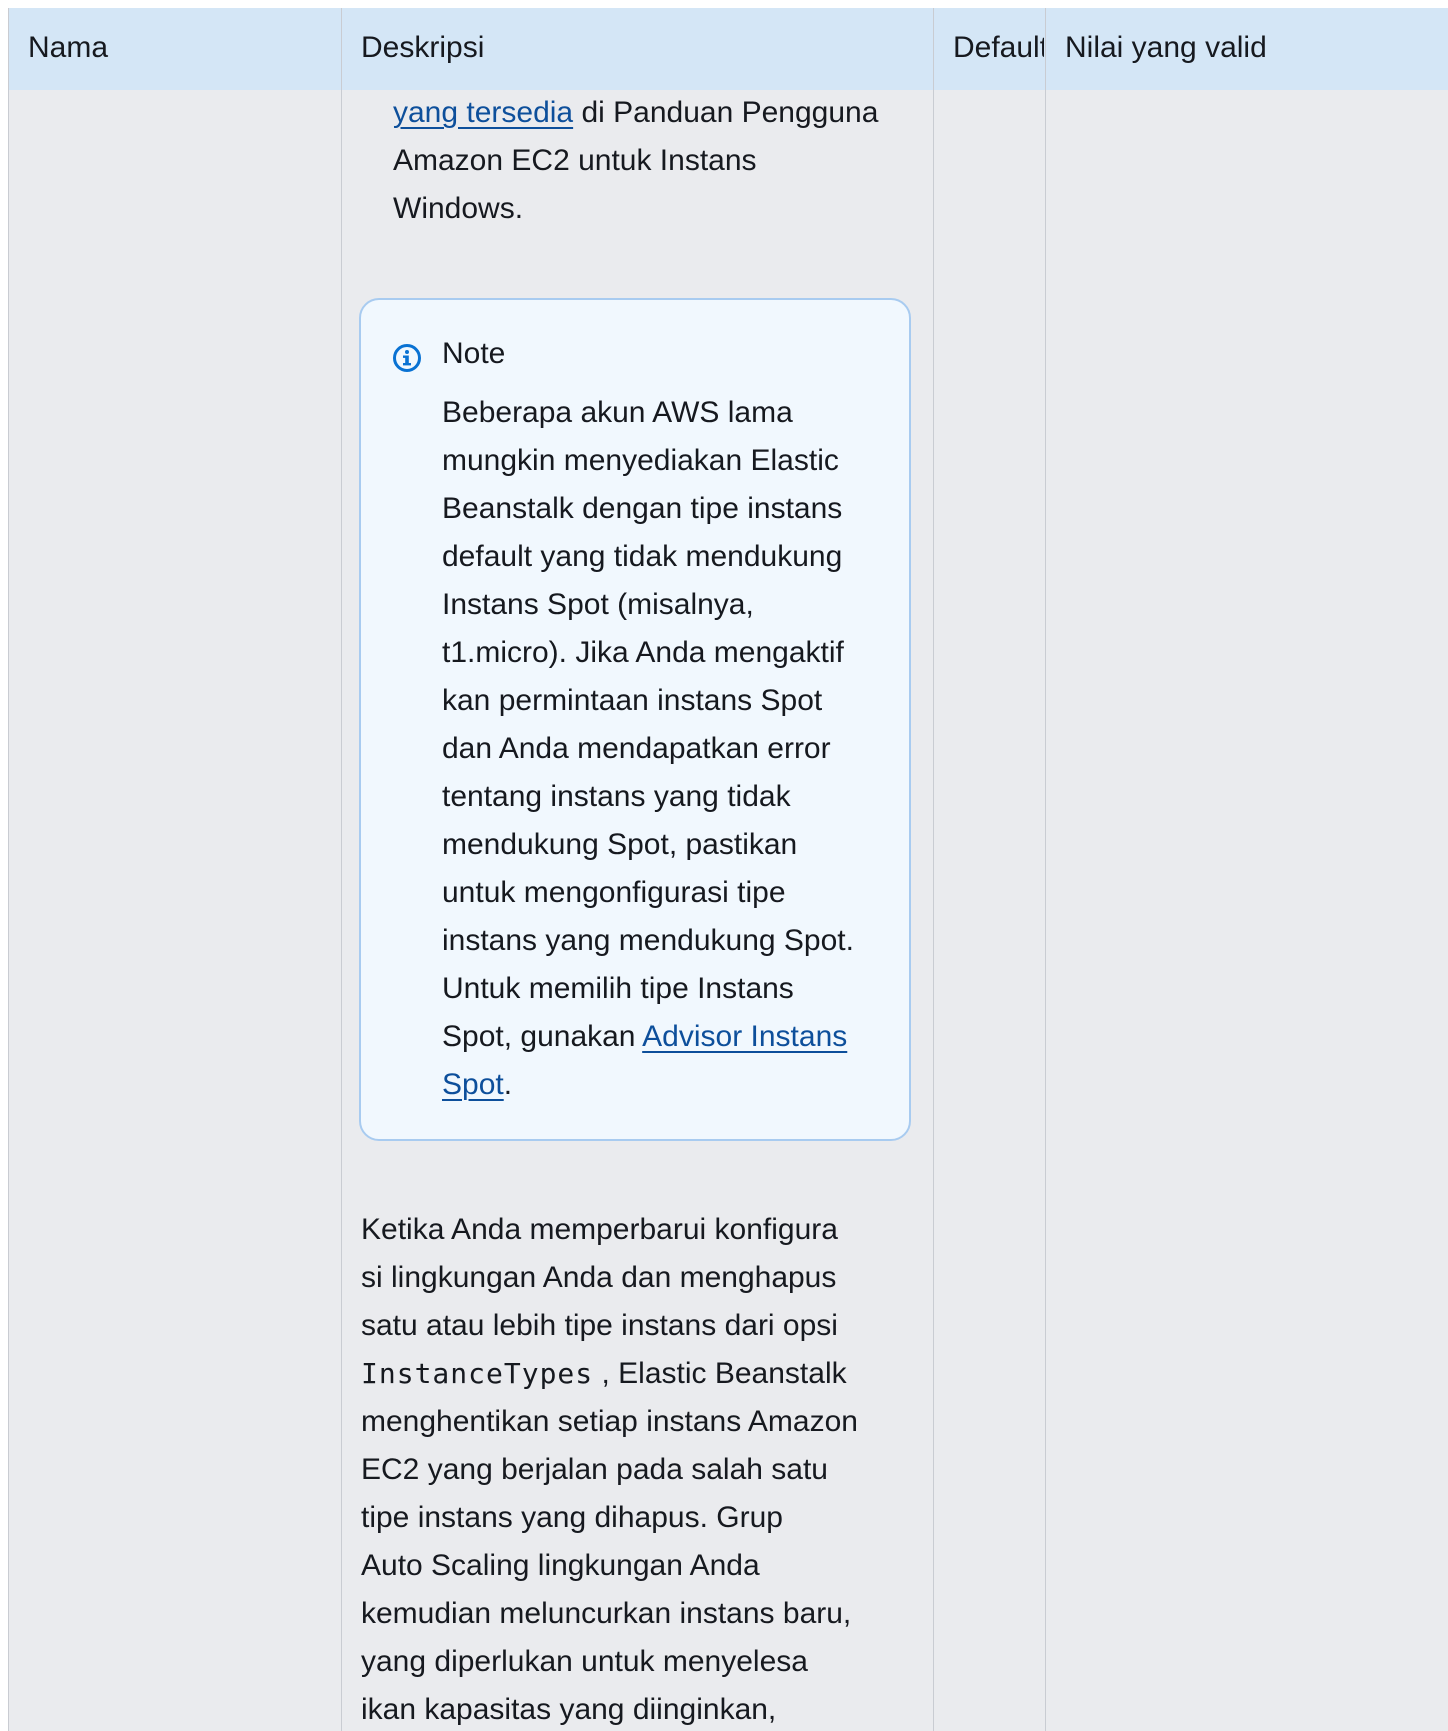 This screenshot has width=1448, height=1731. Describe the element at coordinates (178, 49) in the screenshot. I see `column-header-nama: Nama` at that location.